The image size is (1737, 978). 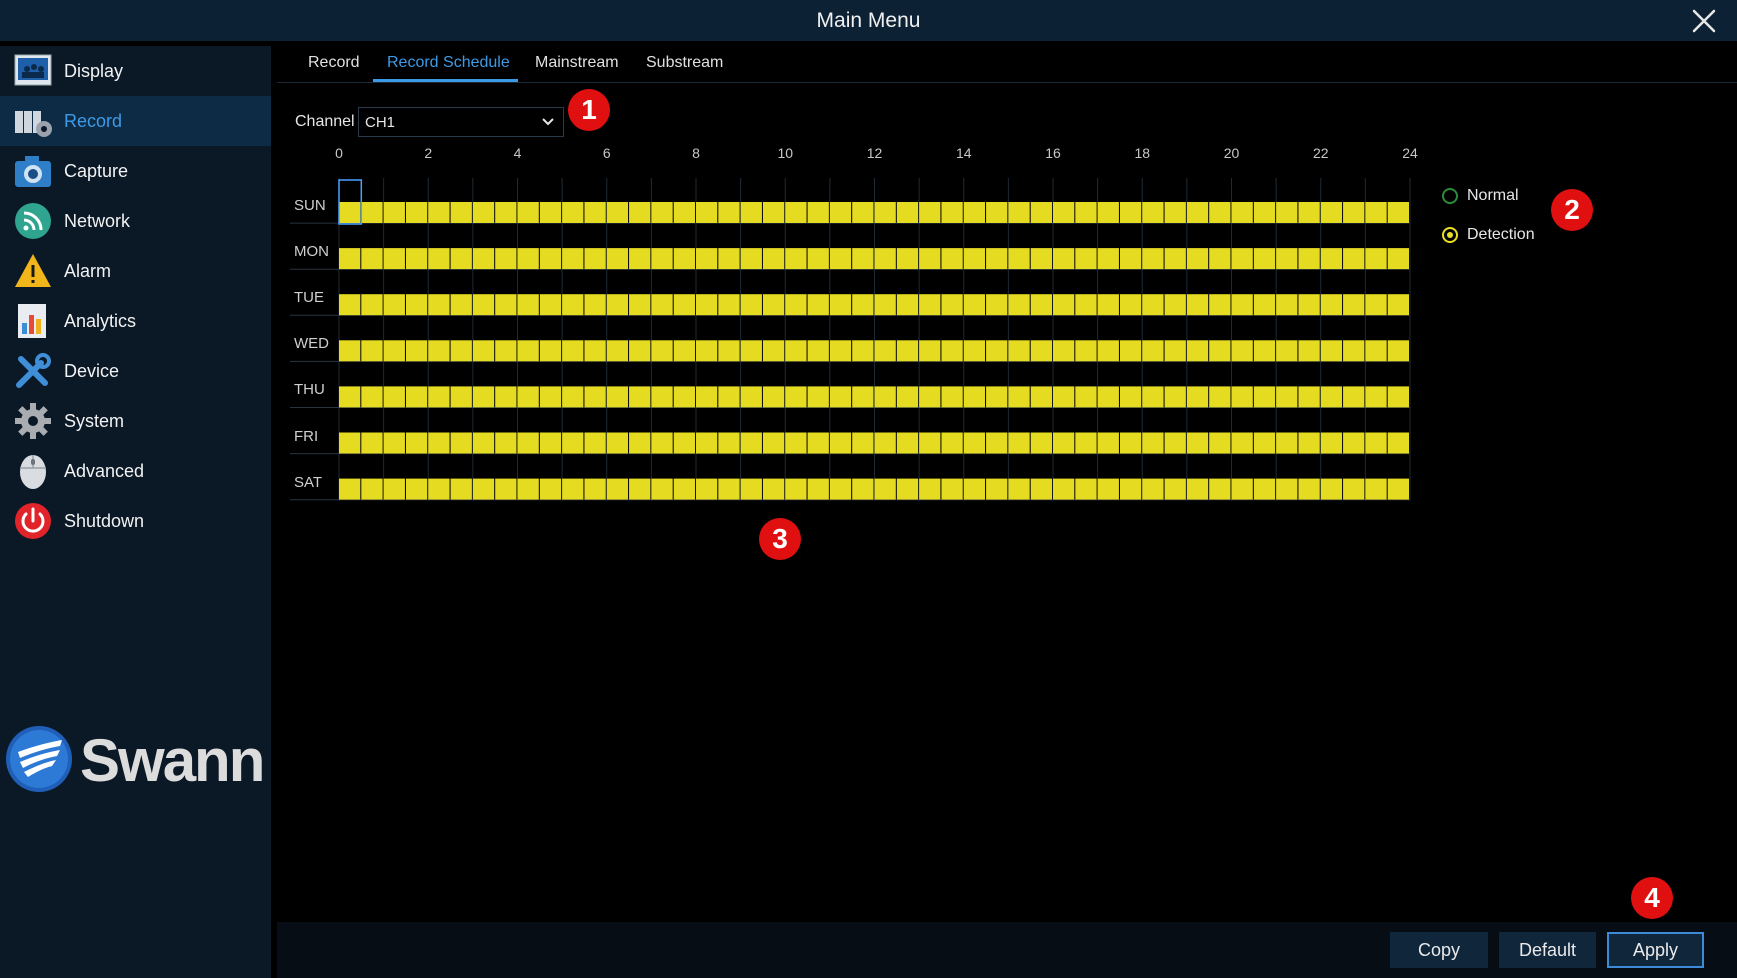 I want to click on close-icon, so click(x=1704, y=21).